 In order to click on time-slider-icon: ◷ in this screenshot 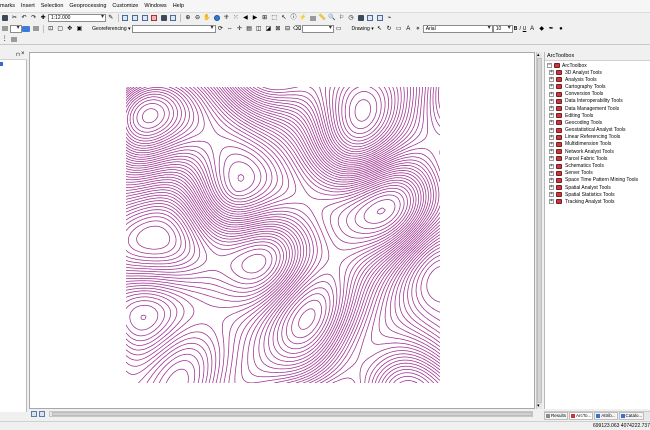, I will do `click(351, 18)`.